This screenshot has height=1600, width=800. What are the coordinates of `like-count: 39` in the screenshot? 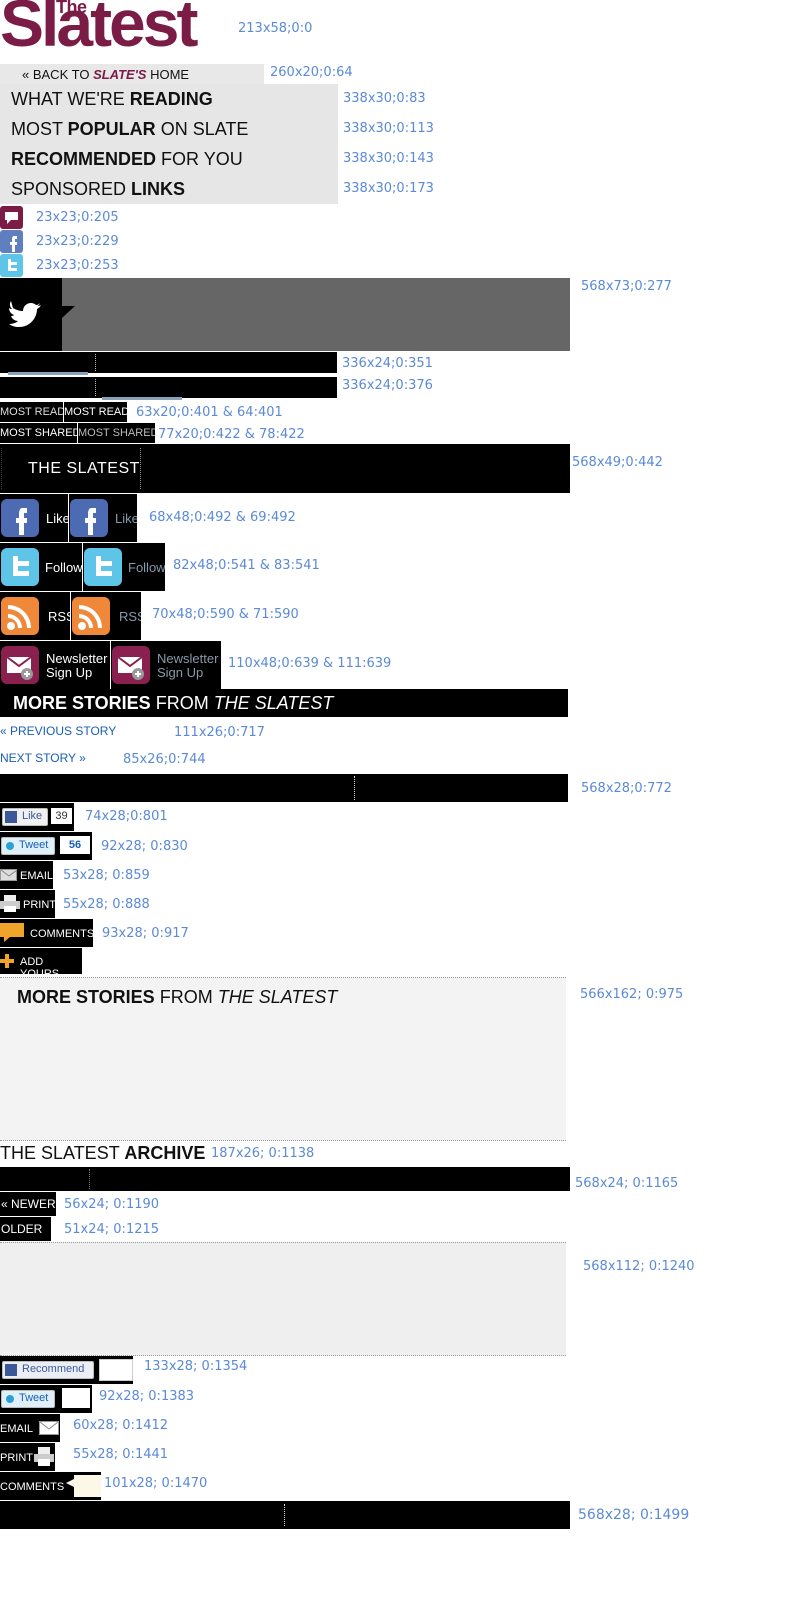 It's located at (61, 816).